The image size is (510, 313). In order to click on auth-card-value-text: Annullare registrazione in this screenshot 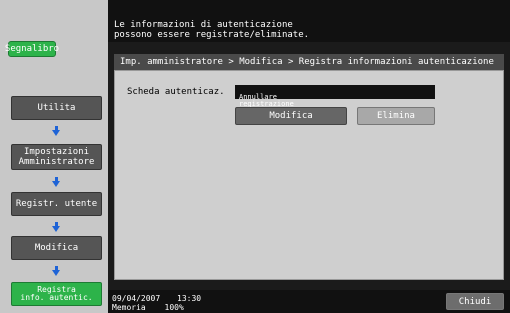, I will do `click(266, 100)`.